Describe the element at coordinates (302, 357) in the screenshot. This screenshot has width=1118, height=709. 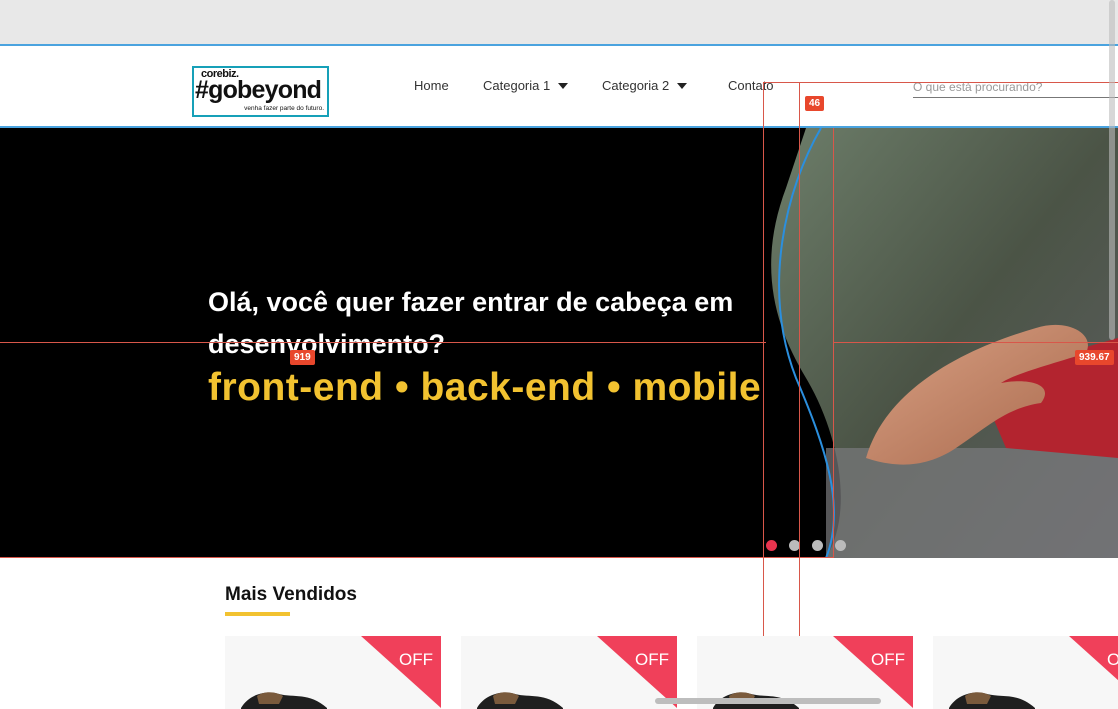
I see `measure-badge: 919` at that location.